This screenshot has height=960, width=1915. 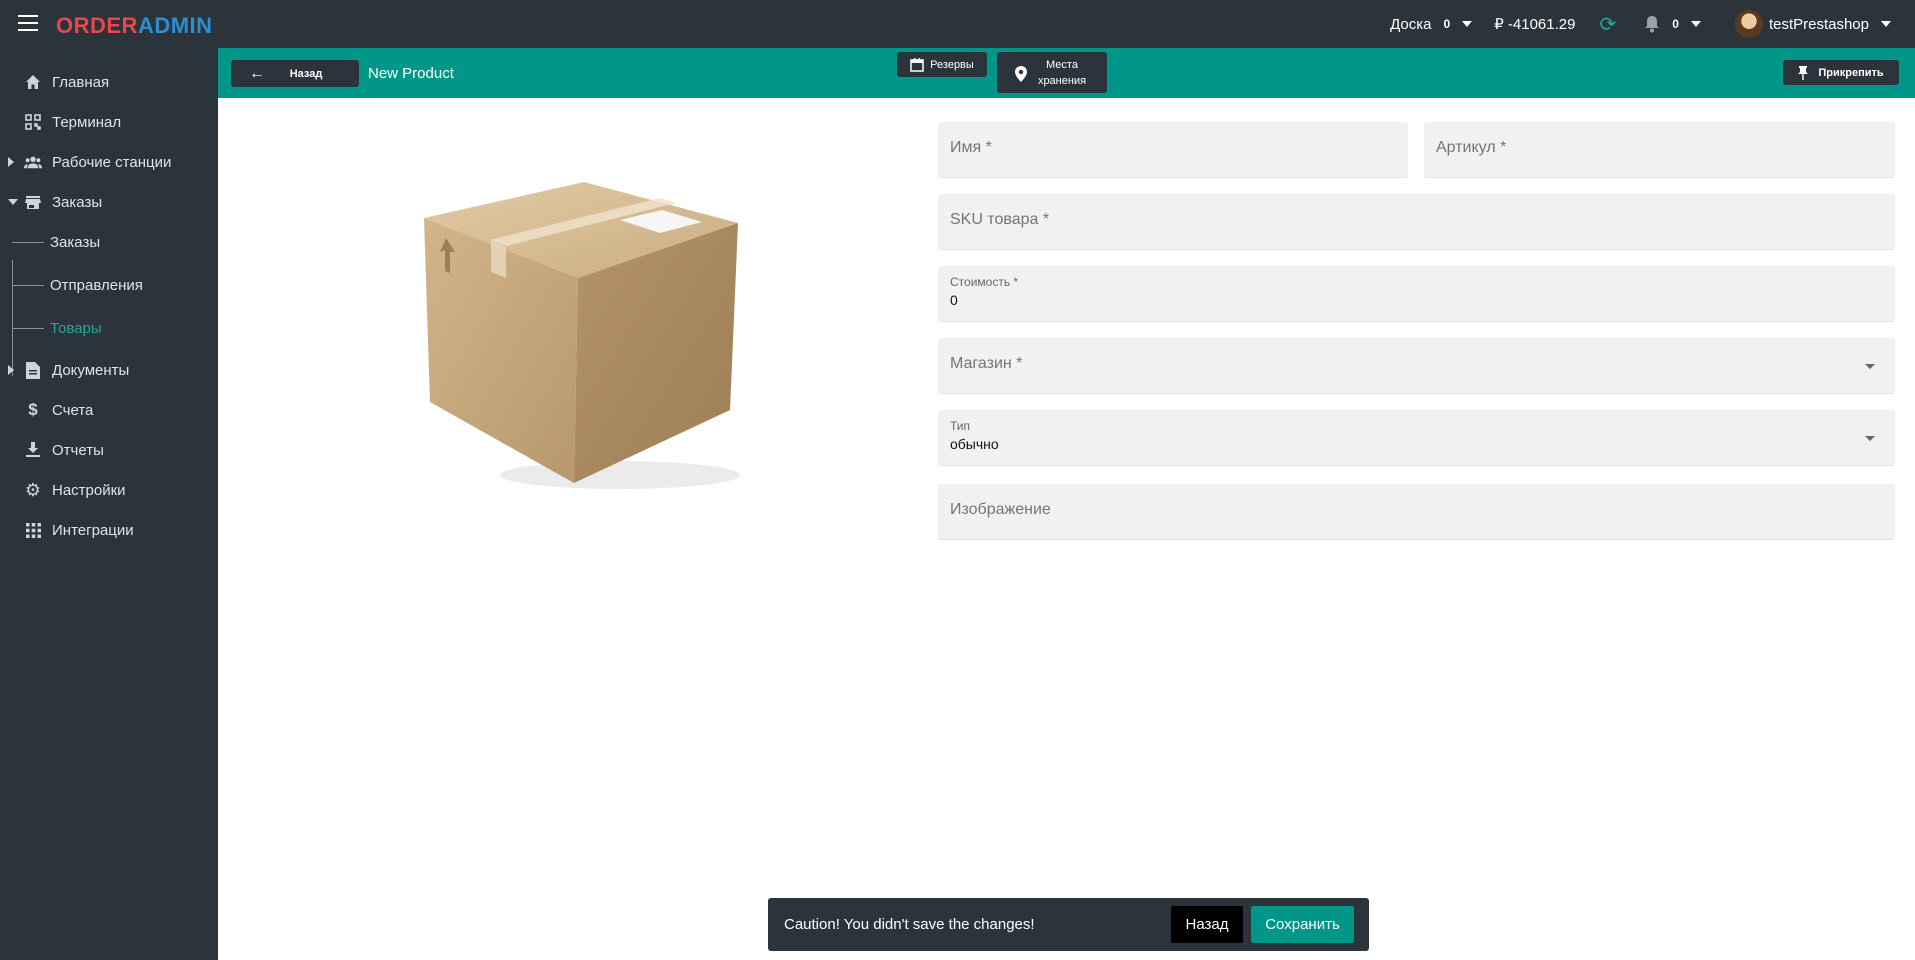 What do you see at coordinates (1659, 150) in the screenshot?
I see `article-field: Артикул *` at bounding box center [1659, 150].